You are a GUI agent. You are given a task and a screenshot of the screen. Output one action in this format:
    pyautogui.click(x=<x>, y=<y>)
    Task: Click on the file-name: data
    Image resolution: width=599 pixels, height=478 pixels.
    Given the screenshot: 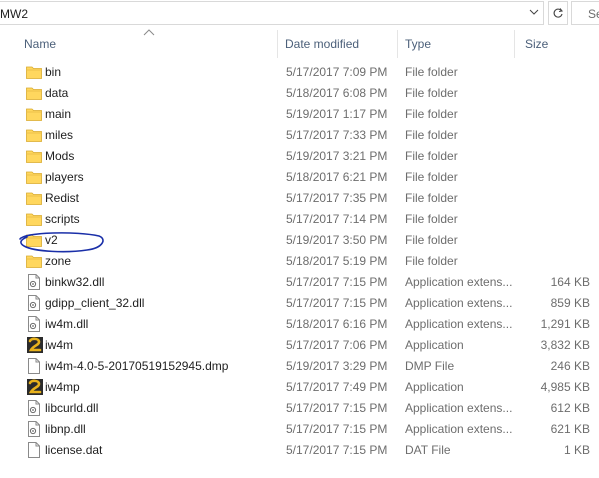 What is the action you would take?
    pyautogui.click(x=57, y=93)
    